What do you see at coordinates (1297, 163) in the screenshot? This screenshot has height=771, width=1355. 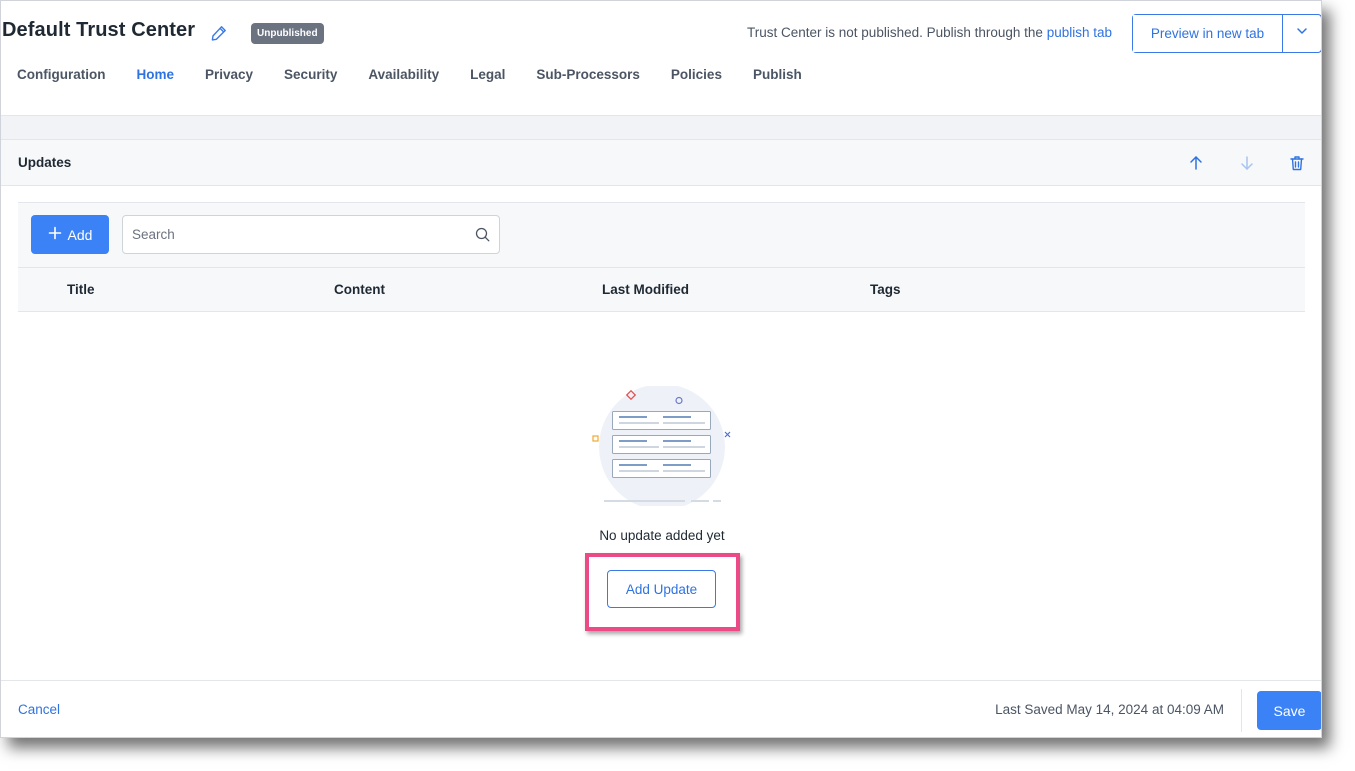 I see `trash-icon` at bounding box center [1297, 163].